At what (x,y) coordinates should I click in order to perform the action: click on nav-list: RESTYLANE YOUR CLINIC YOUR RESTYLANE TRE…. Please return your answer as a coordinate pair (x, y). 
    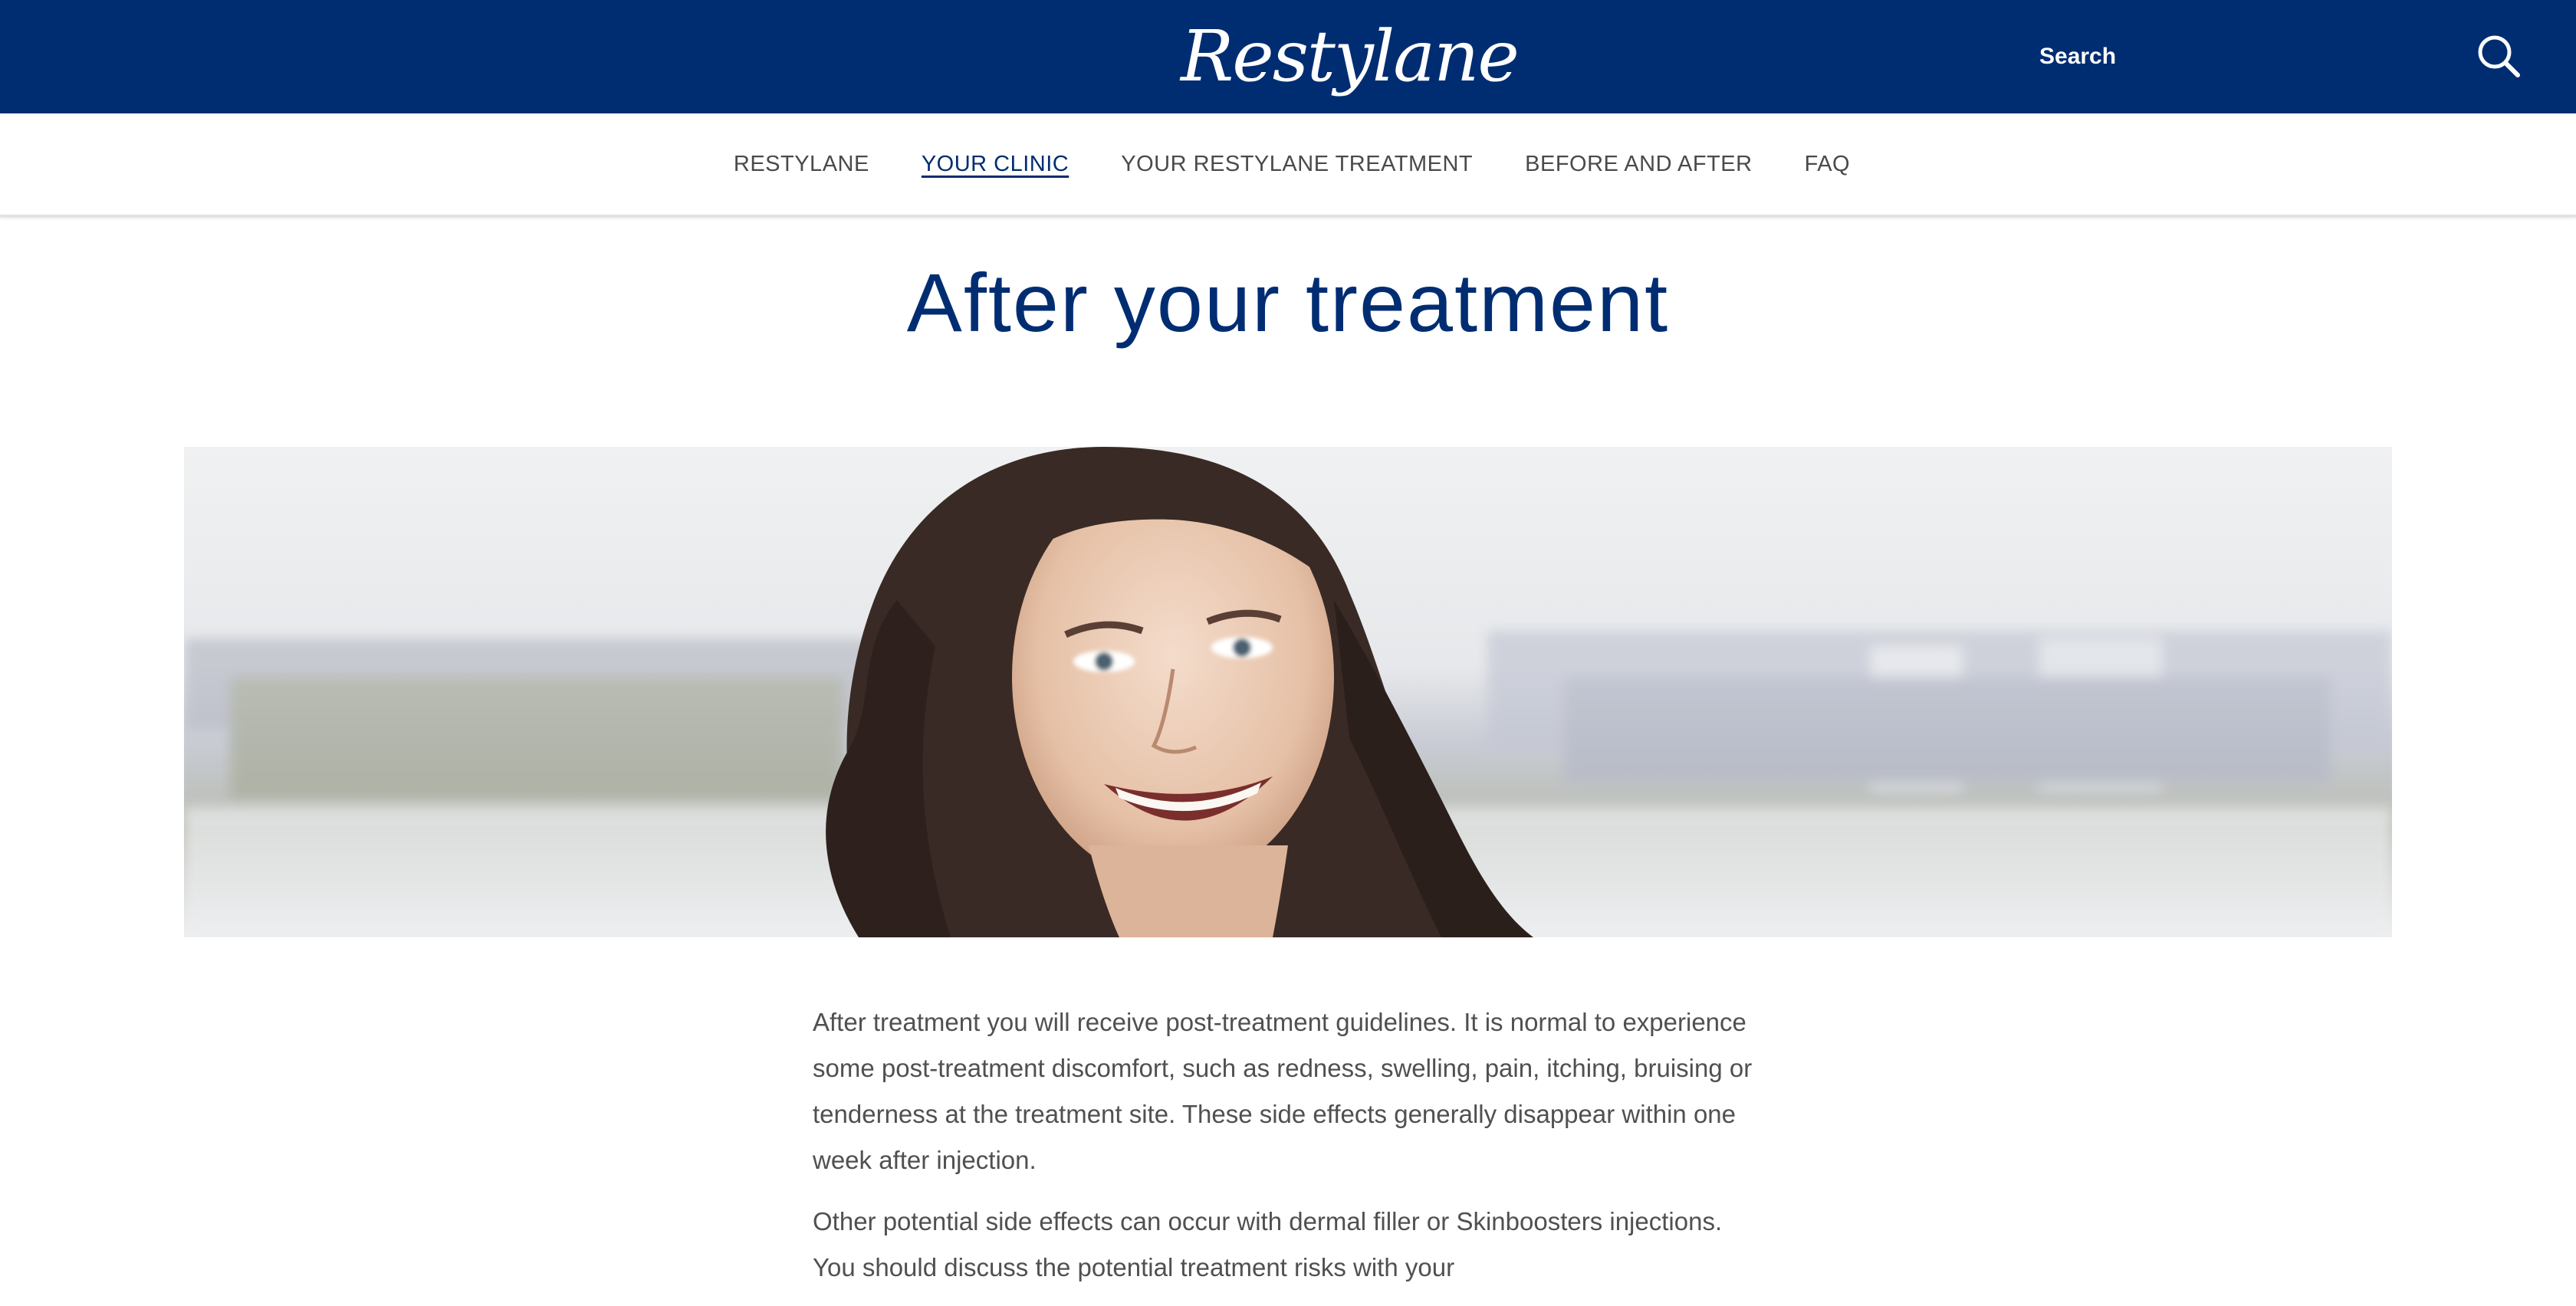
    Looking at the image, I should click on (1288, 164).